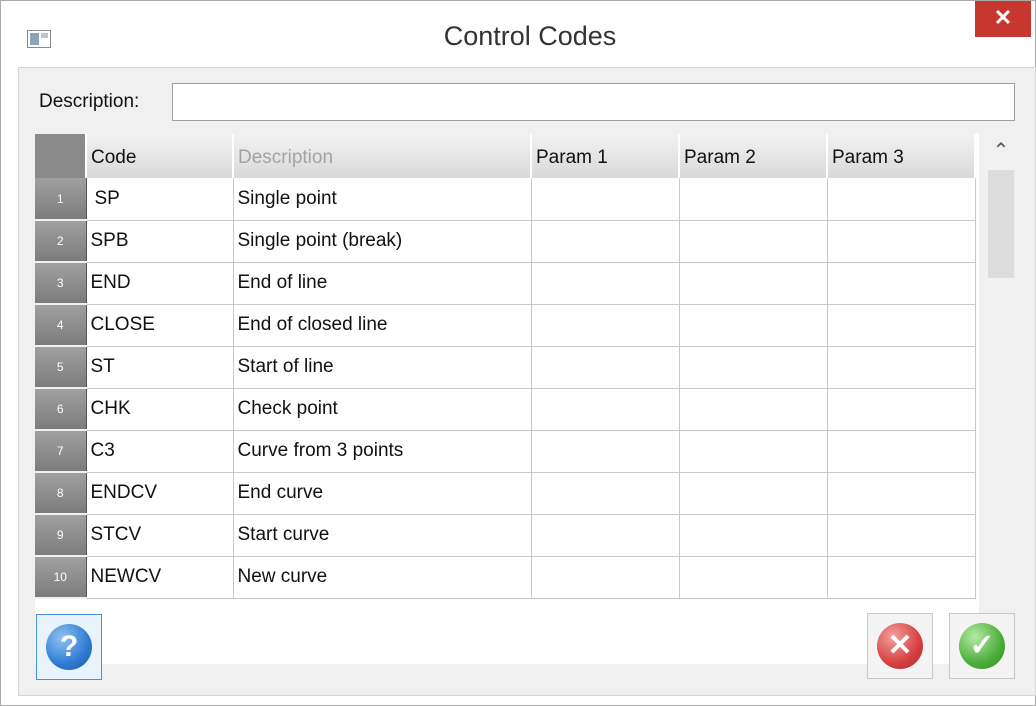 Image resolution: width=1036 pixels, height=706 pixels. Describe the element at coordinates (61, 367) in the screenshot. I see `row-number: 5` at that location.